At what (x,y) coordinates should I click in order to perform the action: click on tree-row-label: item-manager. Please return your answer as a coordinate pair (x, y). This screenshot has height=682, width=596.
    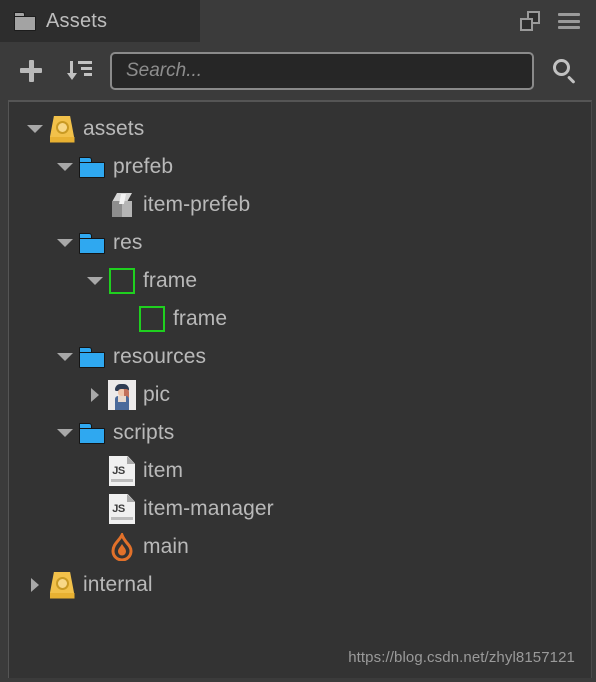
    Looking at the image, I should click on (208, 508).